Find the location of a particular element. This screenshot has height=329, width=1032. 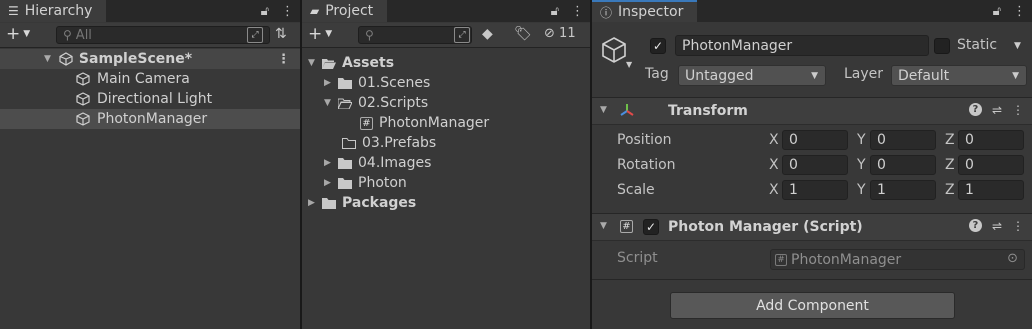

transform-header: ▼ Transform ? ⇌ ⋮ is located at coordinates (812, 111).